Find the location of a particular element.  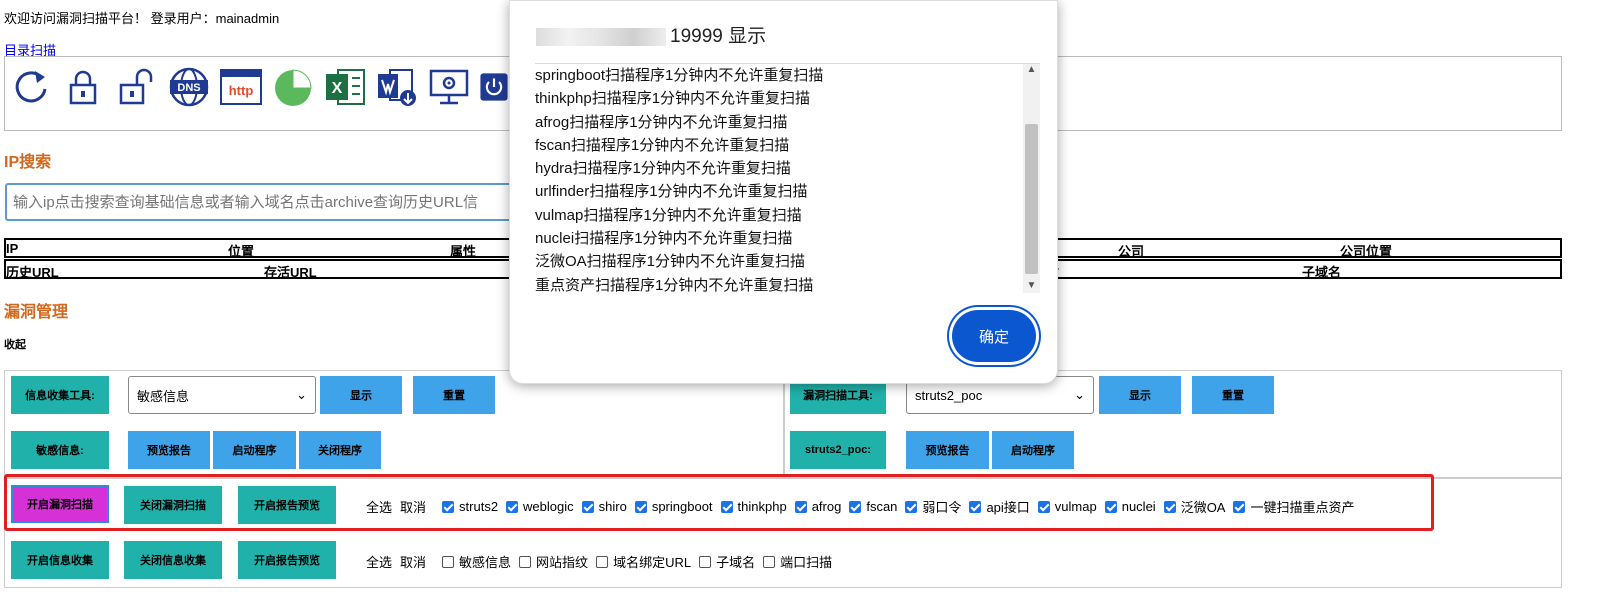

refresh-icon is located at coordinates (31, 87).